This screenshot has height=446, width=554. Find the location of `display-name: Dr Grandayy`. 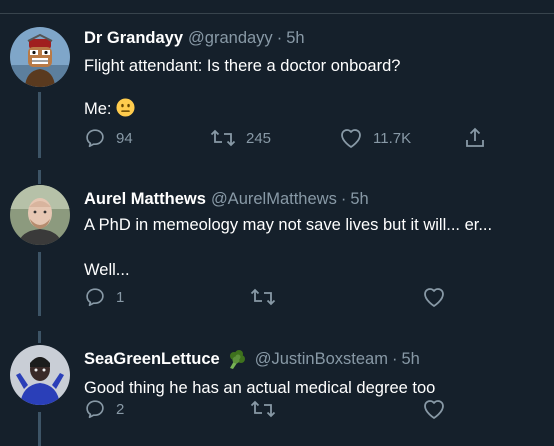

display-name: Dr Grandayy is located at coordinates (133, 38).